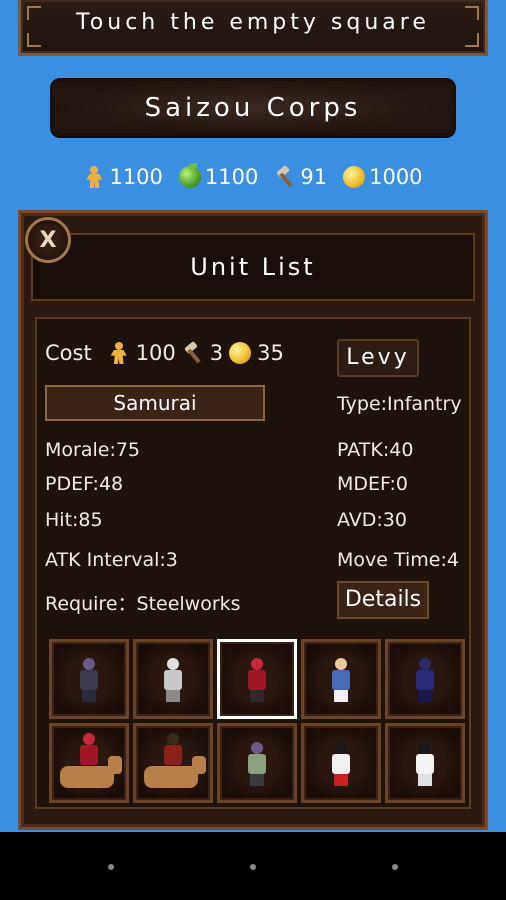  I want to click on samurai-unit-sprite, so click(257, 679).